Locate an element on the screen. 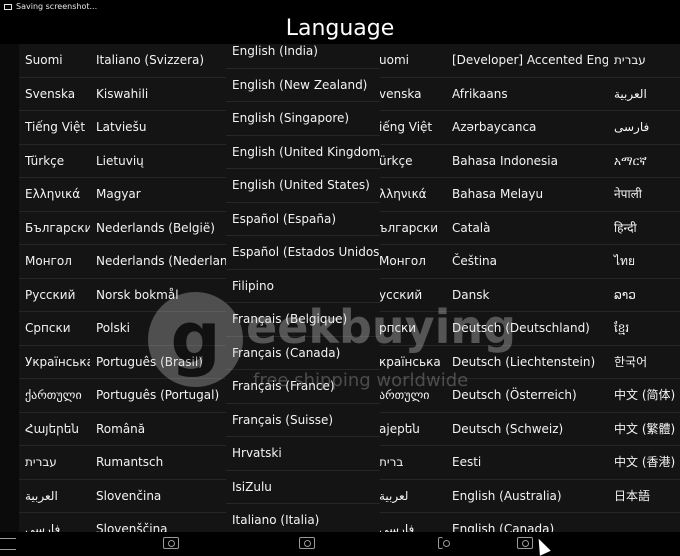 This screenshot has width=680, height=556. language-option: Français (Suisse) is located at coordinates (303, 420).